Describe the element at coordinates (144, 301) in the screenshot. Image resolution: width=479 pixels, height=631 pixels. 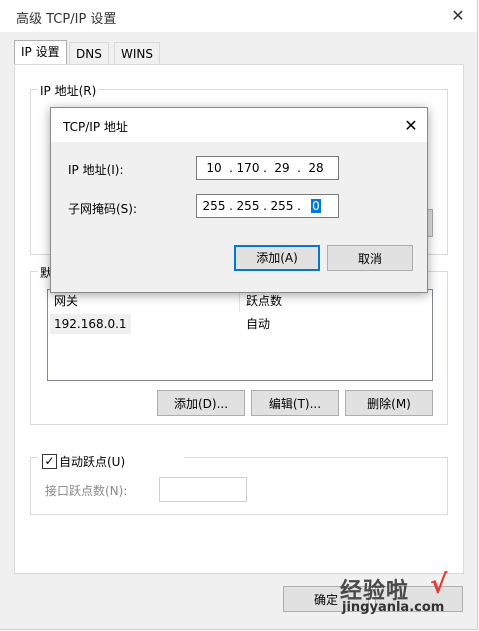
I see `column-header-gateway: 网关` at that location.